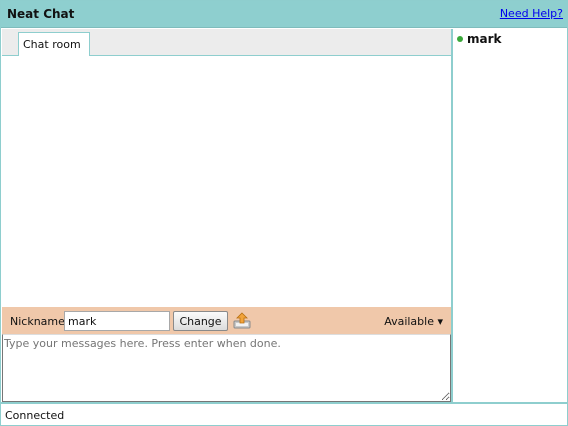 The width and height of the screenshot is (568, 426). Describe the element at coordinates (284, 14) in the screenshot. I see `title-bar: Neat Chat Need Help?` at that location.